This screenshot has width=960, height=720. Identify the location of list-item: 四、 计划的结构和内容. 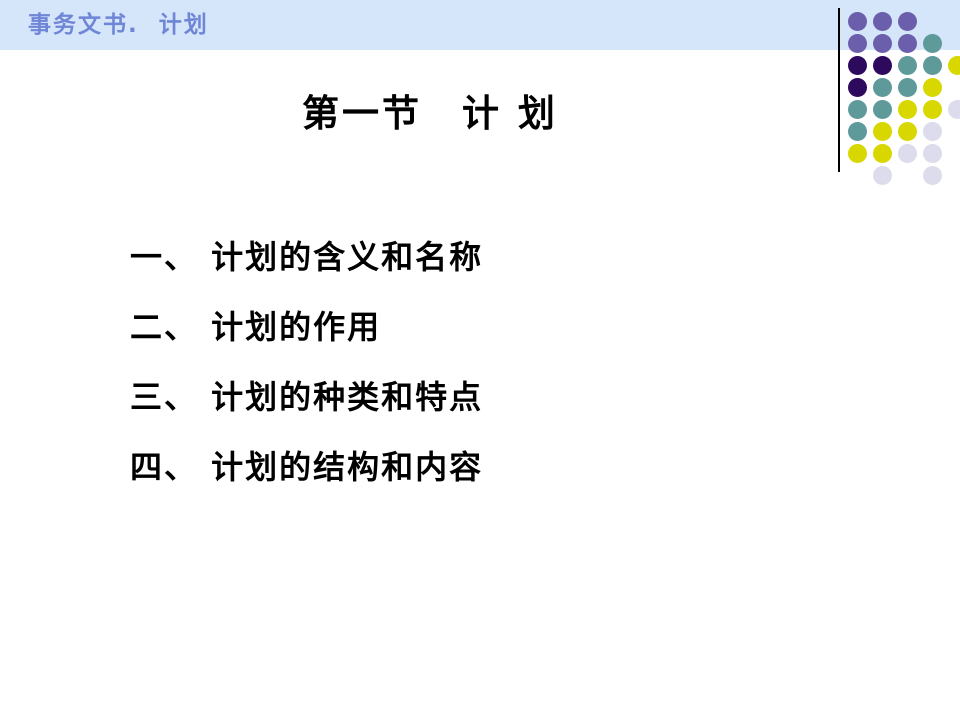
(307, 467).